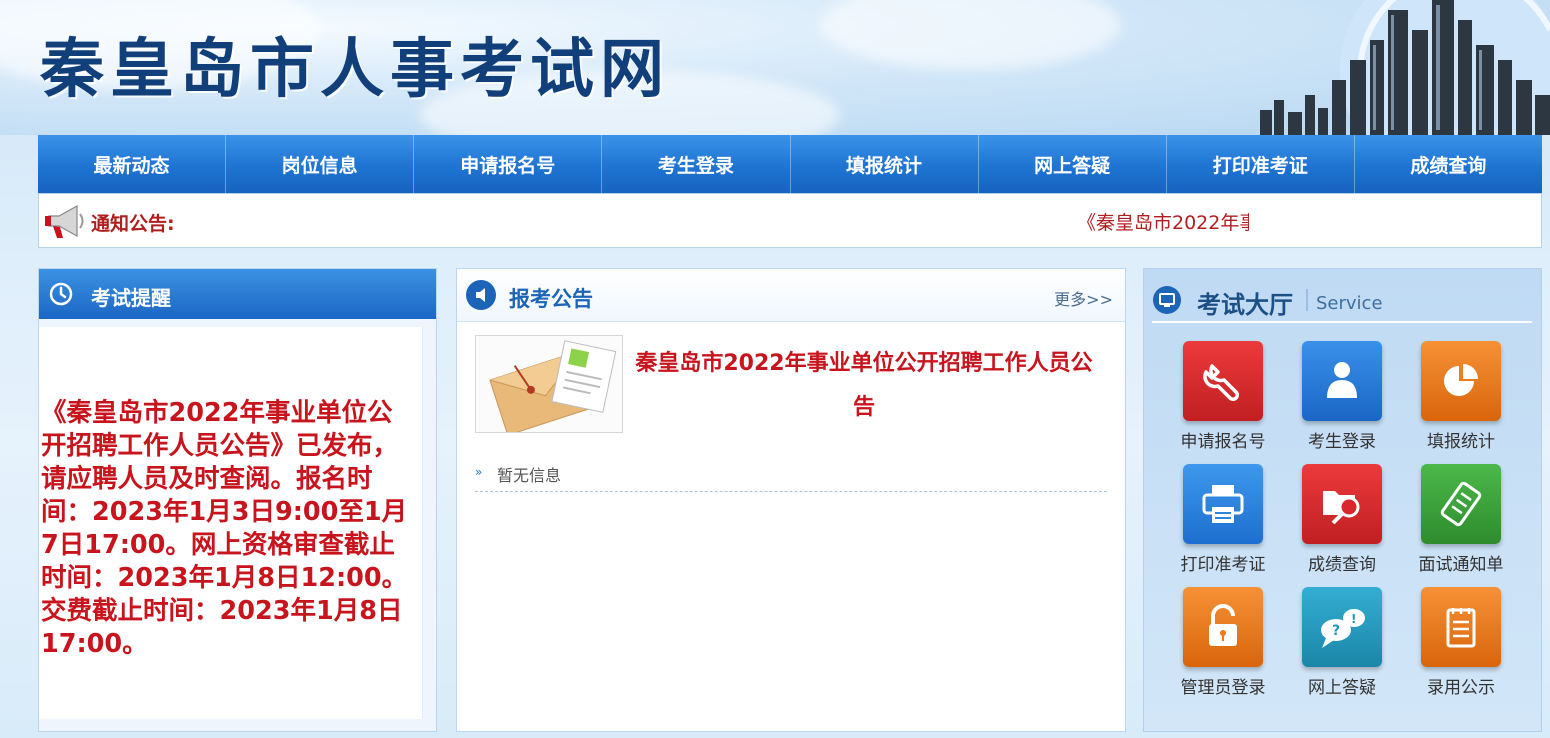 This screenshot has width=1550, height=738. What do you see at coordinates (529, 475) in the screenshot?
I see `empty-notice-text: 暂无信息` at bounding box center [529, 475].